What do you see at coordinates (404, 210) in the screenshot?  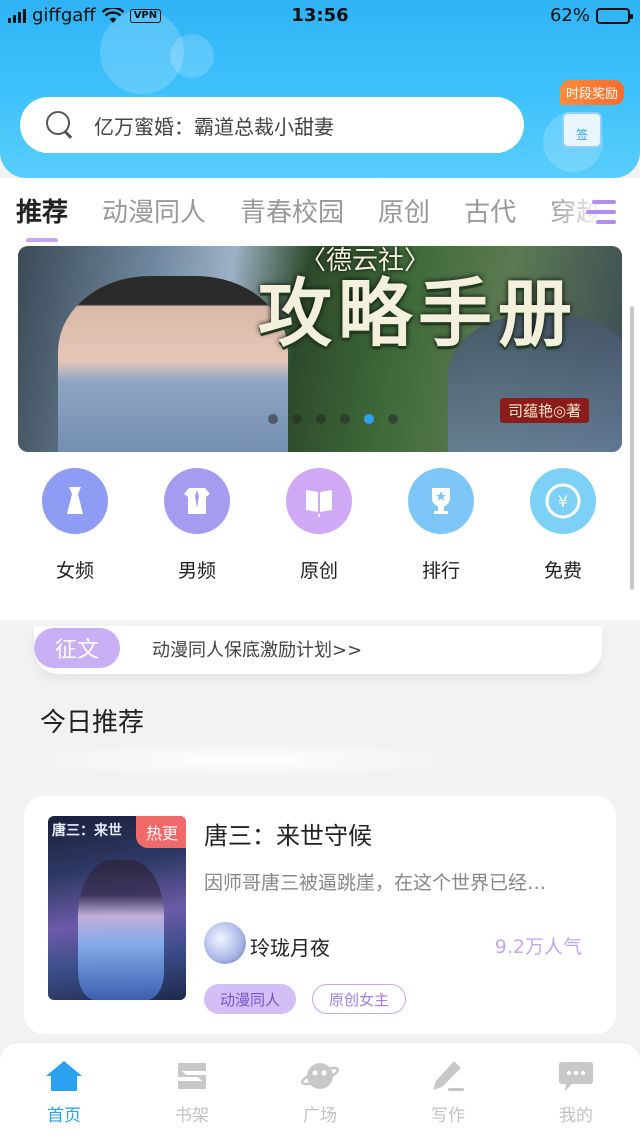 I see `tab-3: 原创` at bounding box center [404, 210].